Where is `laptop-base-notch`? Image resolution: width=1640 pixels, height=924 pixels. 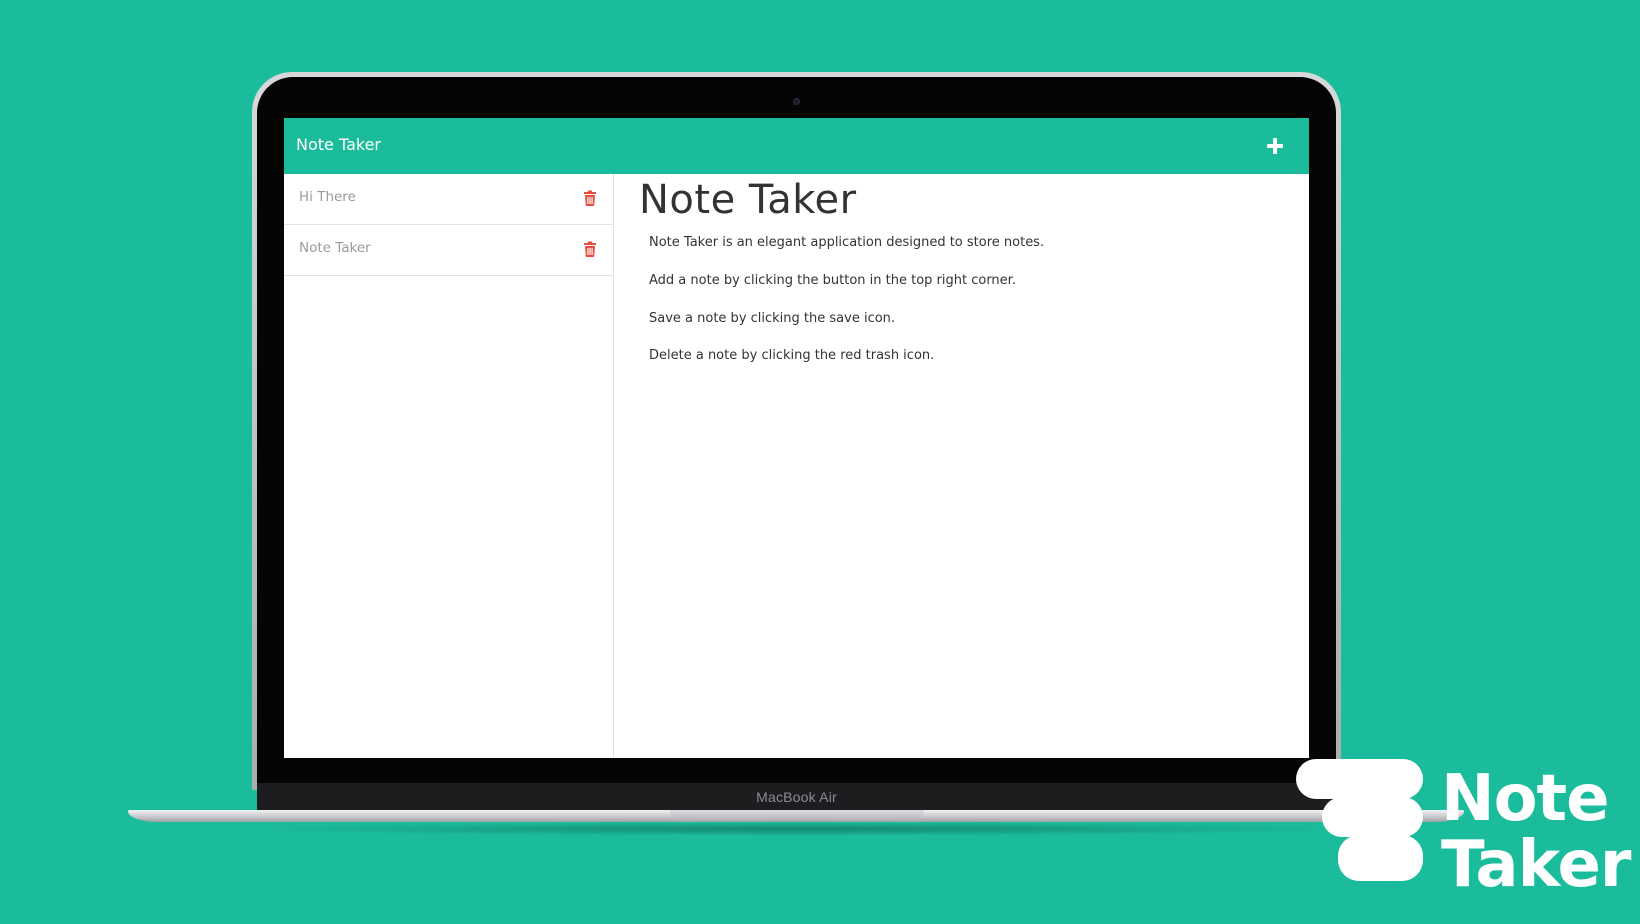 laptop-base-notch is located at coordinates (797, 815).